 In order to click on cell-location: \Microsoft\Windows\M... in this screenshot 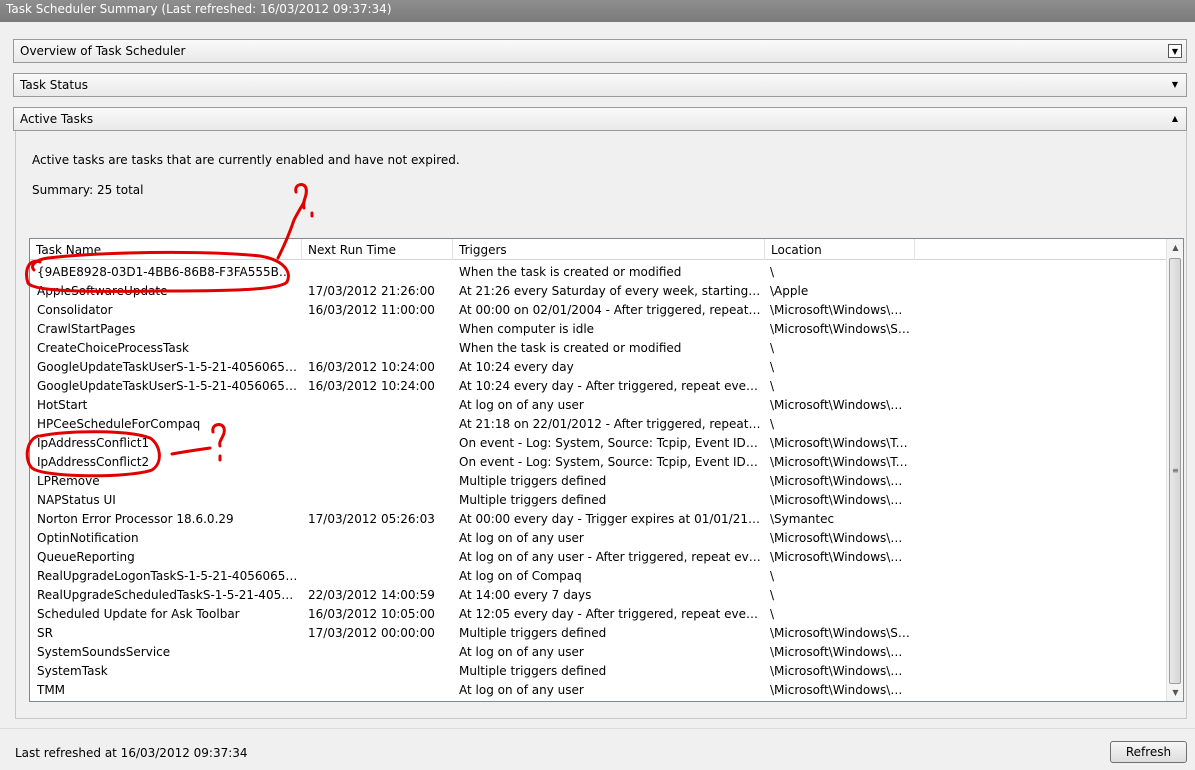, I will do `click(840, 690)`.